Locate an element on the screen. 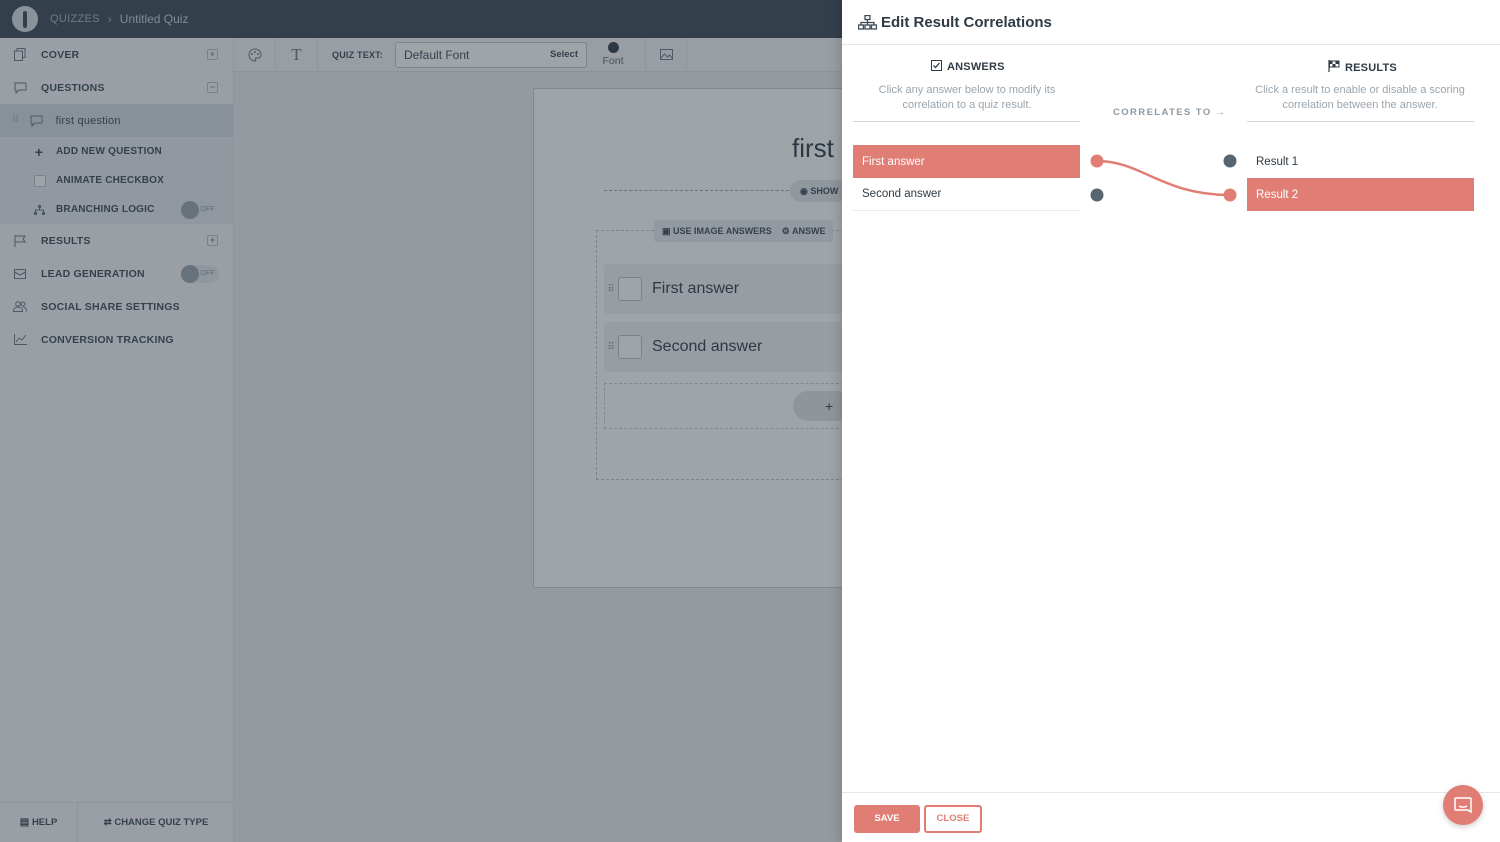  answer-item-first: First answer is located at coordinates (966, 161).